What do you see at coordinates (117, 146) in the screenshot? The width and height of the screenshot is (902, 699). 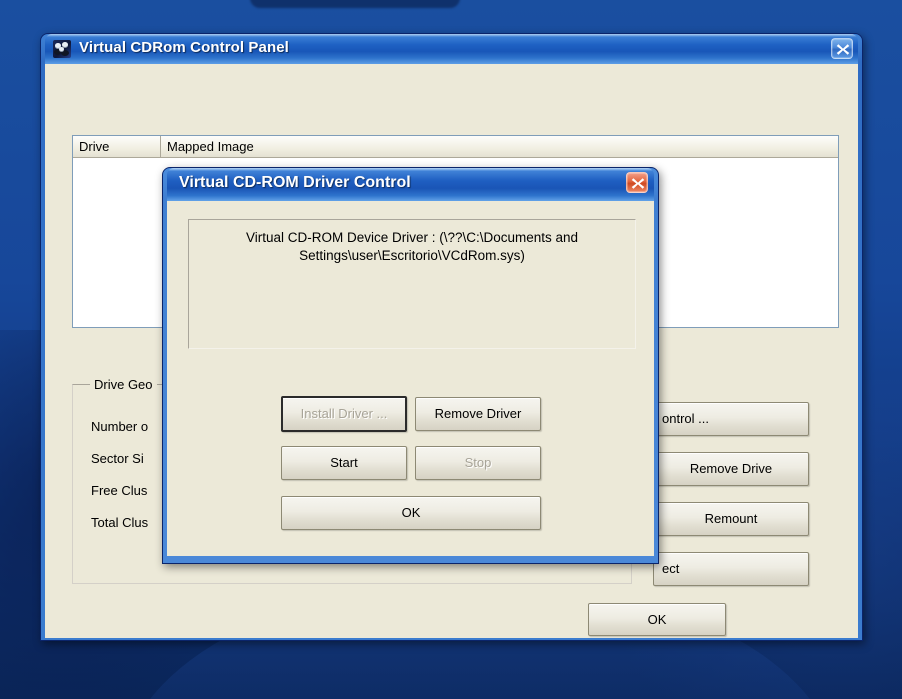 I see `listview-column-drive: Drive` at bounding box center [117, 146].